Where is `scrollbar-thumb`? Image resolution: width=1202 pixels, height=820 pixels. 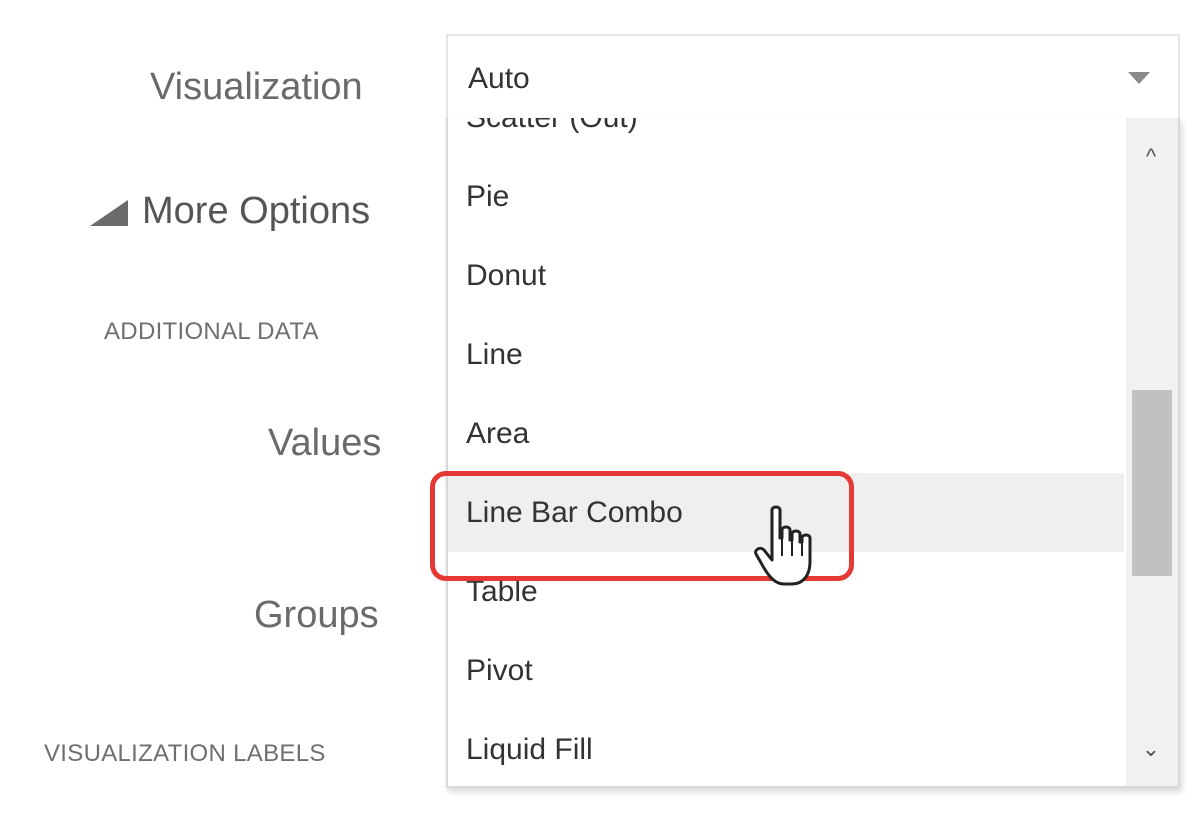 scrollbar-thumb is located at coordinates (1152, 483).